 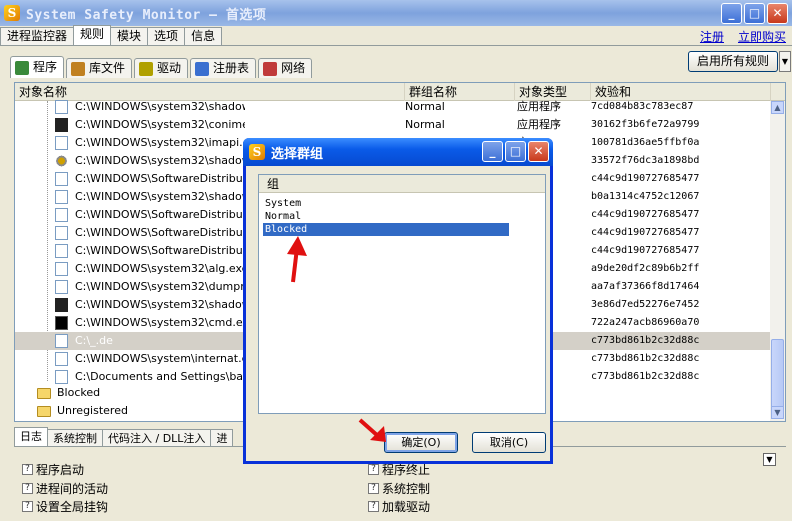 What do you see at coordinates (777, 107) in the screenshot?
I see `scroll-up-button: ▲` at bounding box center [777, 107].